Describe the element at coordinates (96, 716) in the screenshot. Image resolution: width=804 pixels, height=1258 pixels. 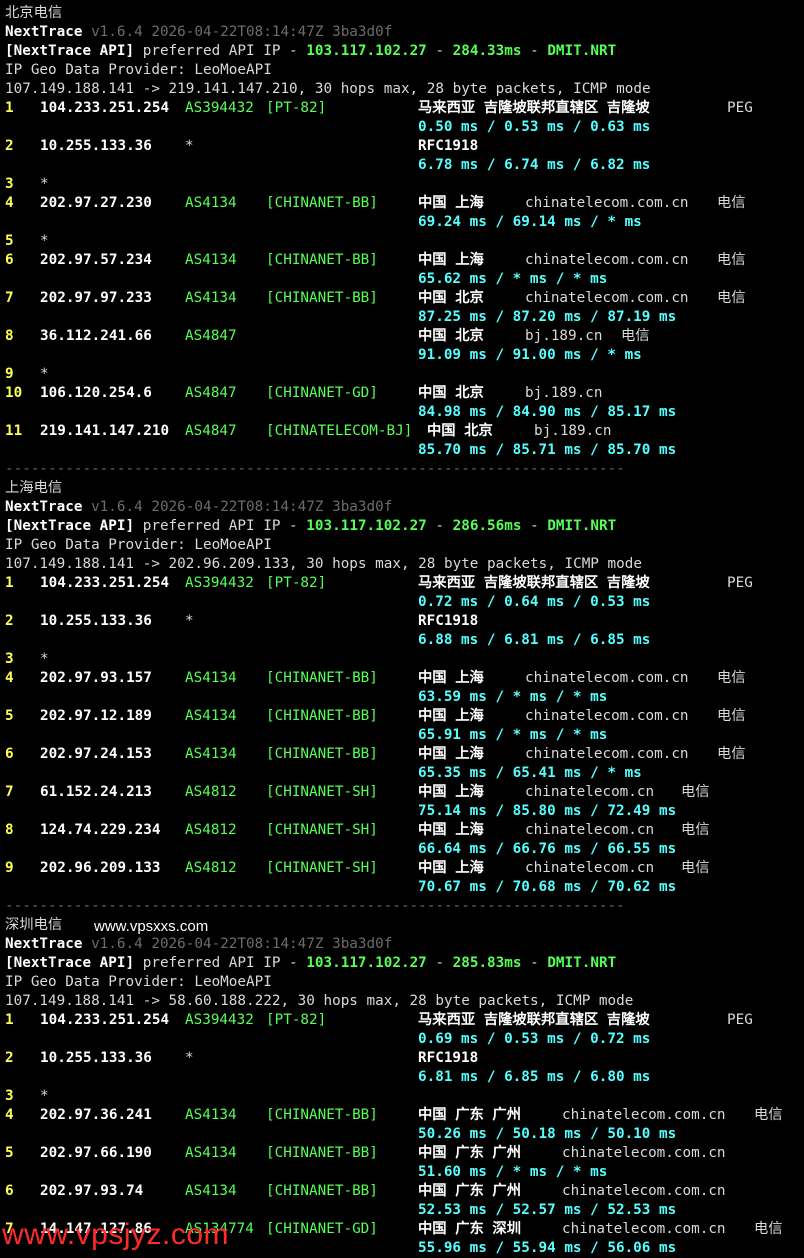
I see `hop-ip: 202.97.12.189` at that location.